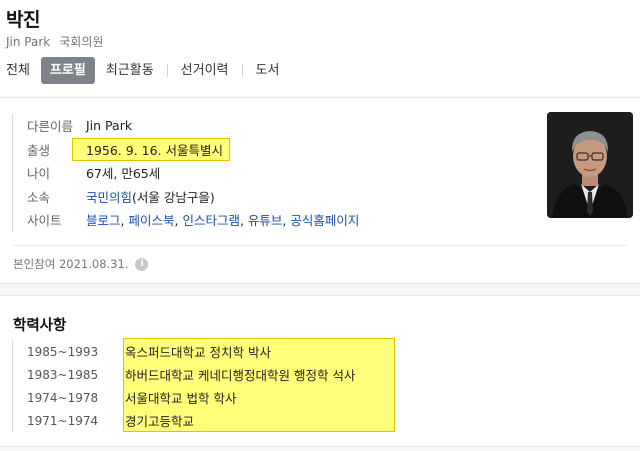 This screenshot has height=451, width=640. I want to click on education-school: 경기고등학교, so click(160, 421).